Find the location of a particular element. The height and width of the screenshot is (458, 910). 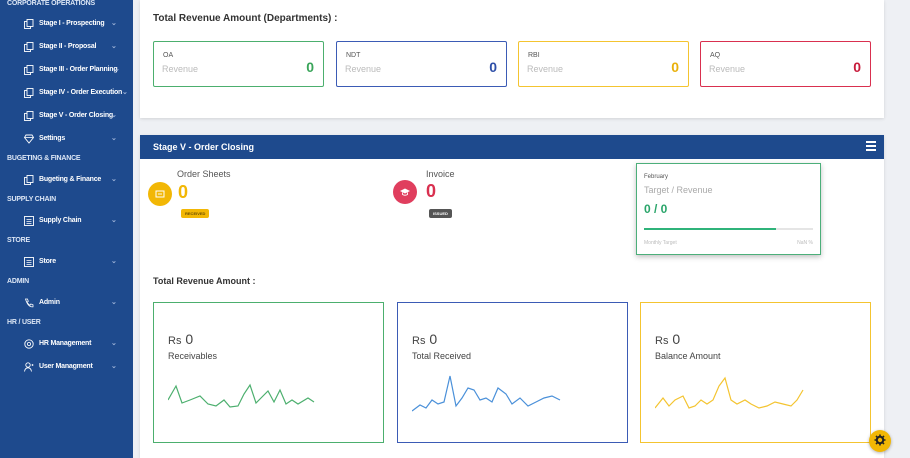

section-supply-chain: SUPPLY CHAIN is located at coordinates (31, 199).